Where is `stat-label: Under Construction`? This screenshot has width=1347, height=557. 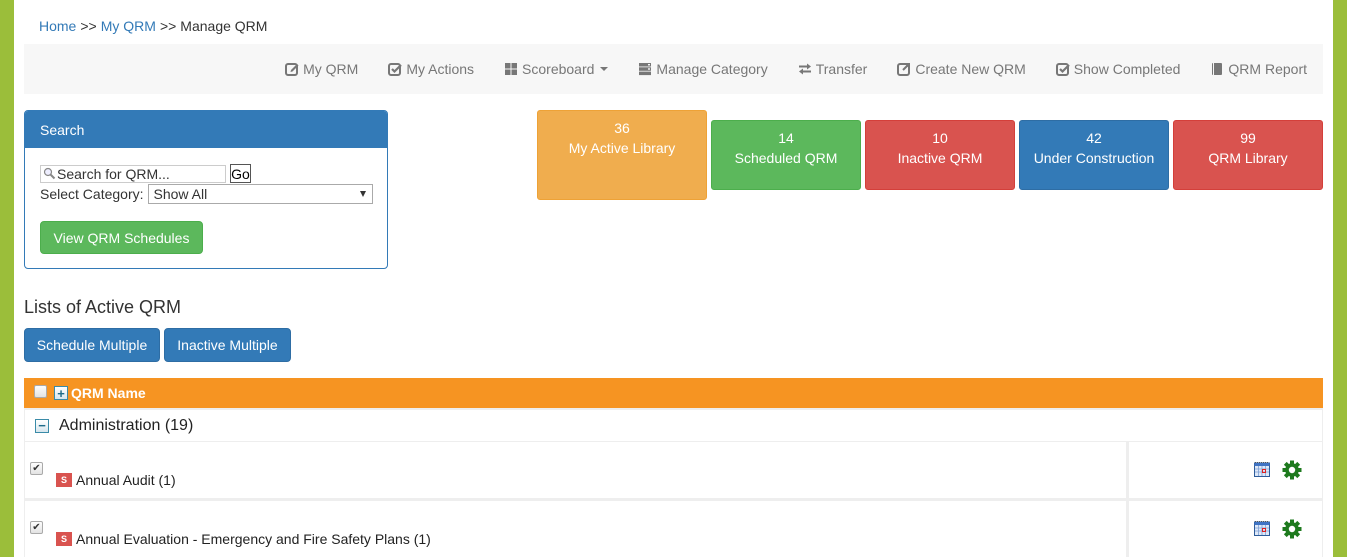 stat-label: Under Construction is located at coordinates (1094, 158).